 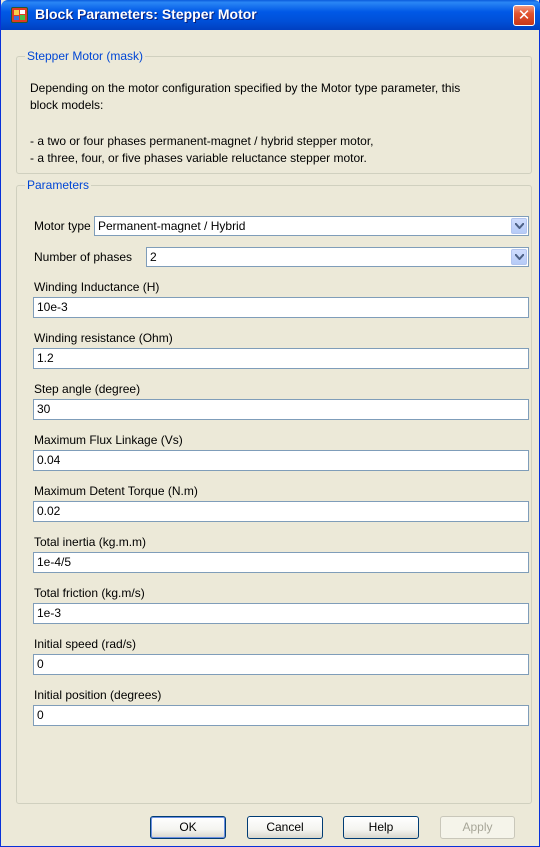 I want to click on initial-speed-field: 0, so click(x=281, y=664).